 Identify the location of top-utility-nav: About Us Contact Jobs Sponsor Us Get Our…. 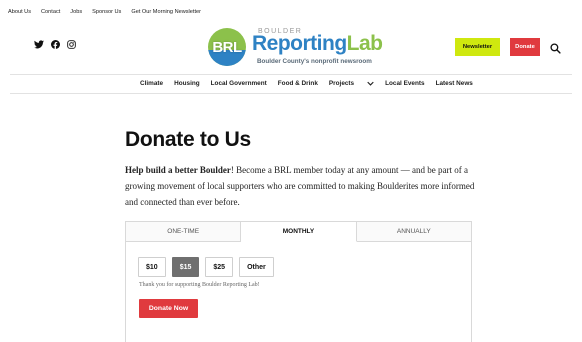
(109, 12).